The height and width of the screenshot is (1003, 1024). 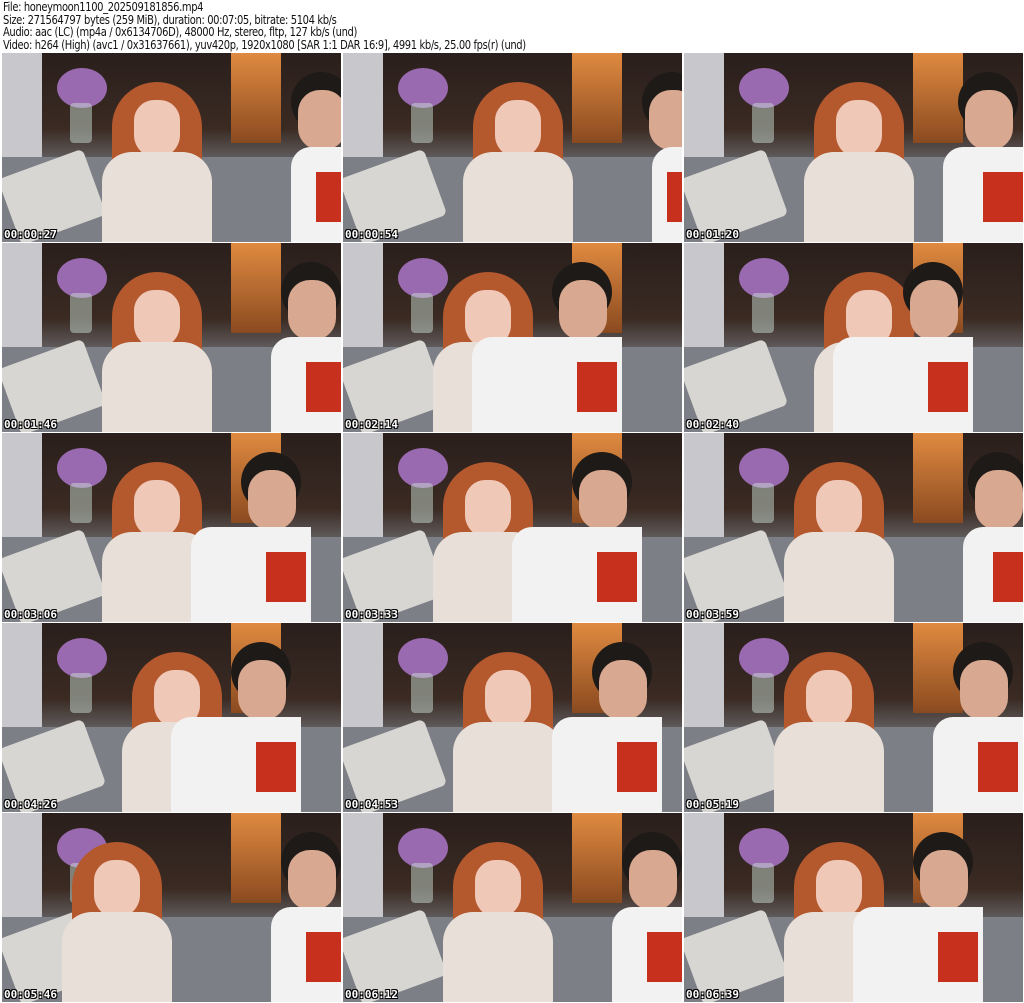 I want to click on video-thumbnail: 00:06:12, so click(x=512, y=907).